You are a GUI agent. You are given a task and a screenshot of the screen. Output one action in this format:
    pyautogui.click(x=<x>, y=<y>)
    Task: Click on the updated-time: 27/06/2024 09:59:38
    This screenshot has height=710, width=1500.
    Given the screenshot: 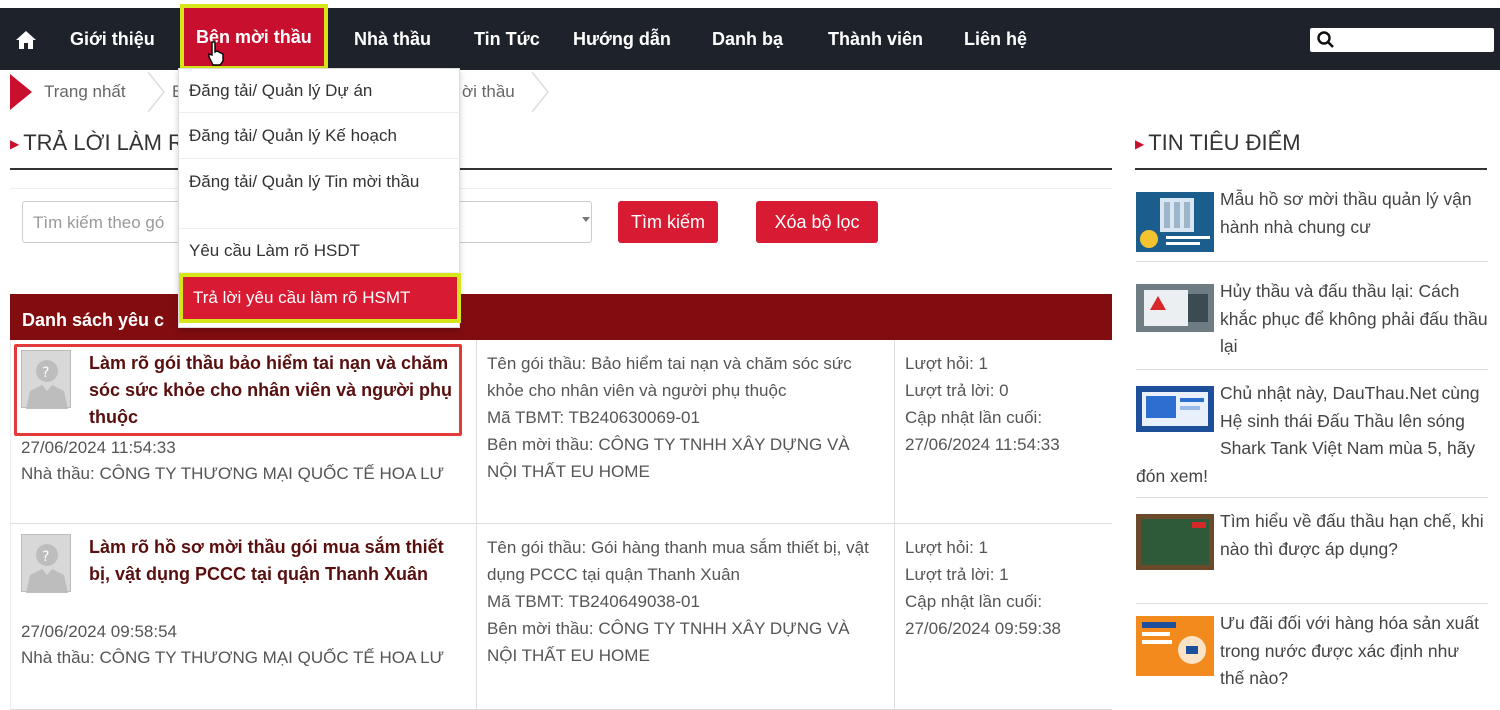 What is the action you would take?
    pyautogui.click(x=983, y=628)
    